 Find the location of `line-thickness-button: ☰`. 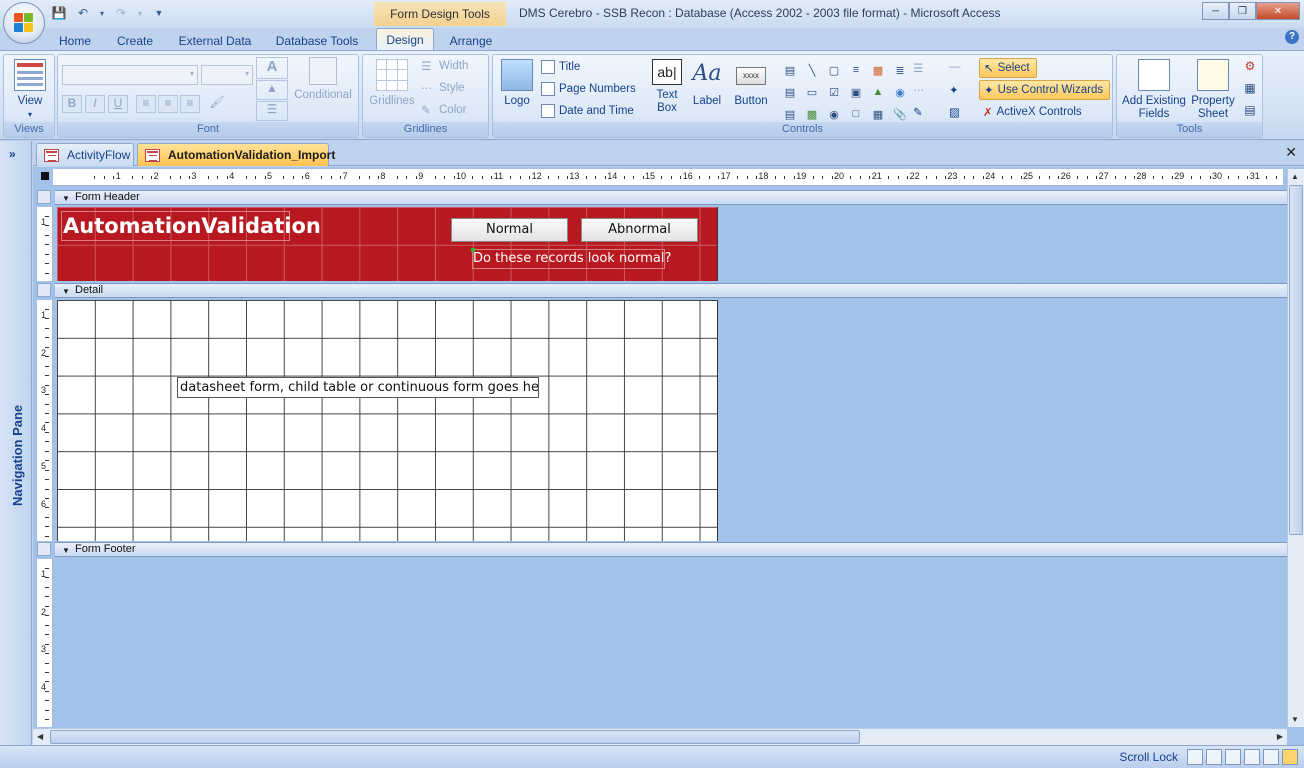

line-thickness-button: ☰ is located at coordinates (920, 68).